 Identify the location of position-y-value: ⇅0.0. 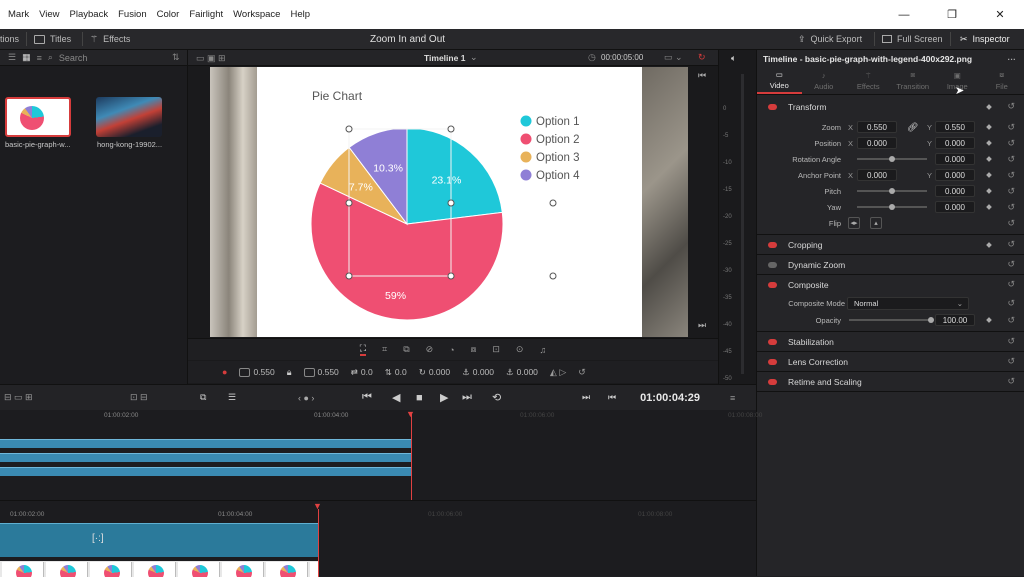
(396, 372).